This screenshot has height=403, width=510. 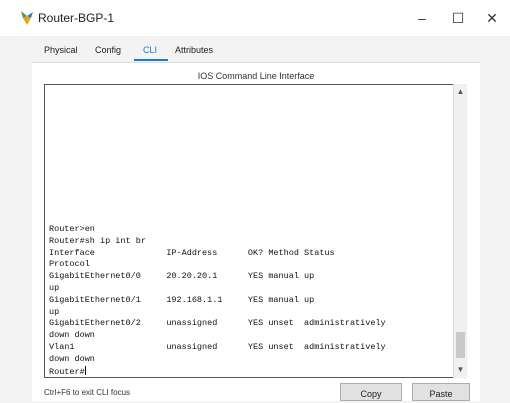 I want to click on cli-focus-hint: Ctrl+F6 to exit CLI focus, so click(x=87, y=392).